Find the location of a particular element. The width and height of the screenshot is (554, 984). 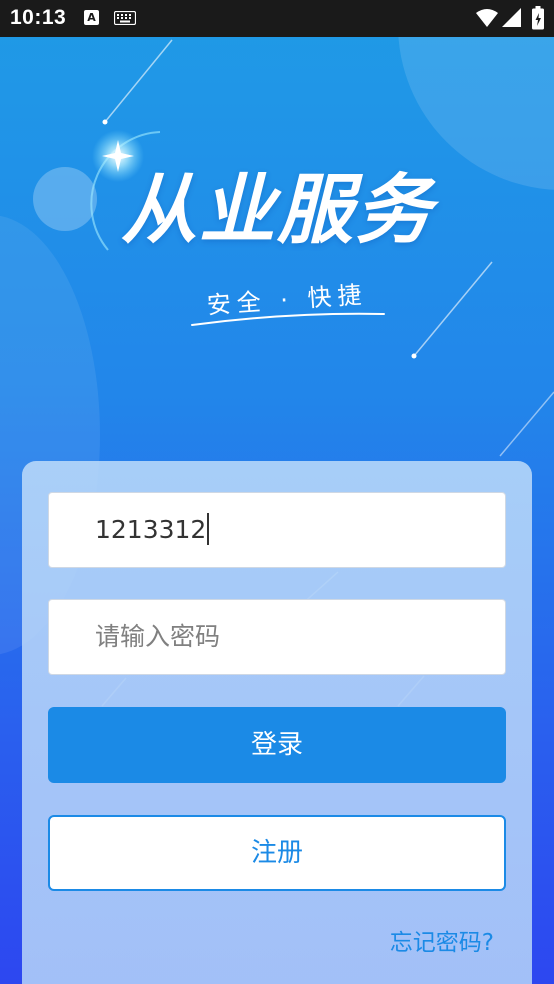

password-input: 请输入密码 is located at coordinates (277, 637).